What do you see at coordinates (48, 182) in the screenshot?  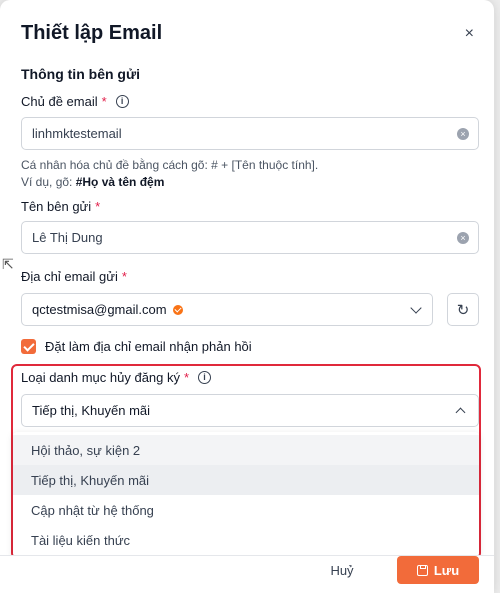 I see `hint-prefix: Ví dụ, gõ:` at bounding box center [48, 182].